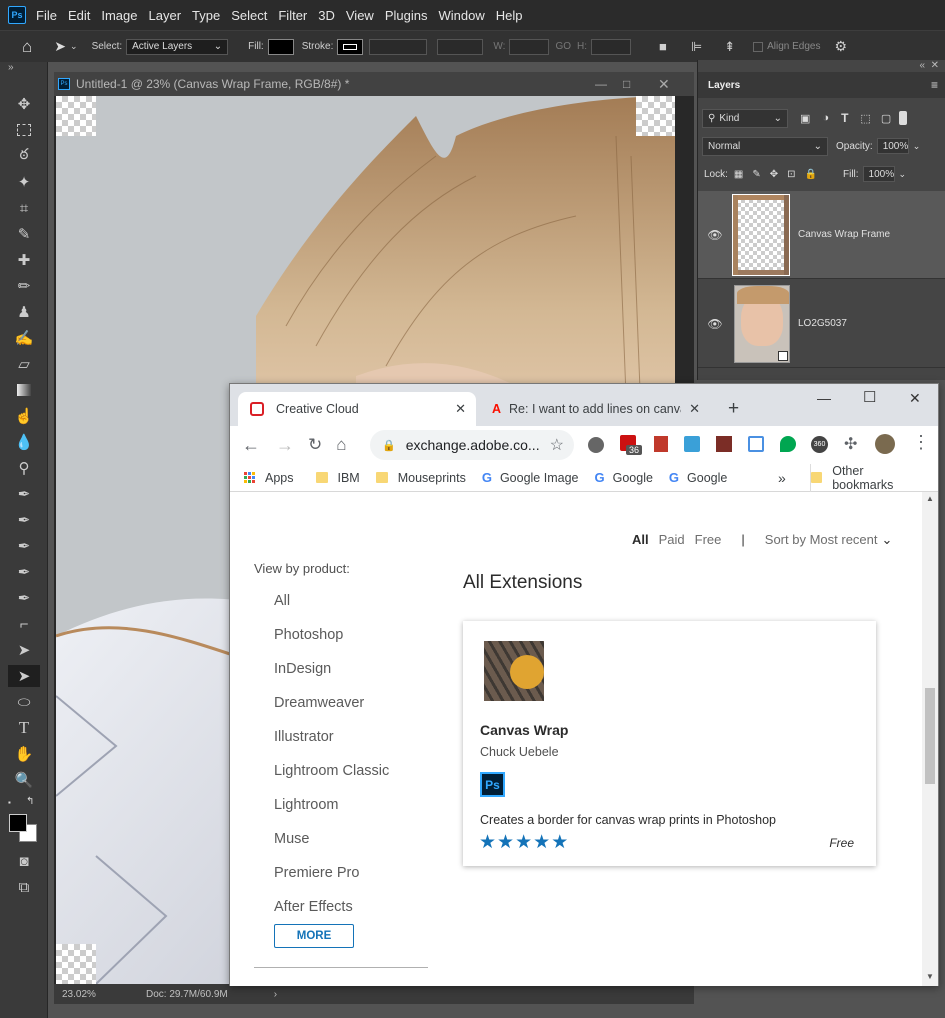  Describe the element at coordinates (756, 174) in the screenshot. I see `lock-image-icon: ✎` at that location.